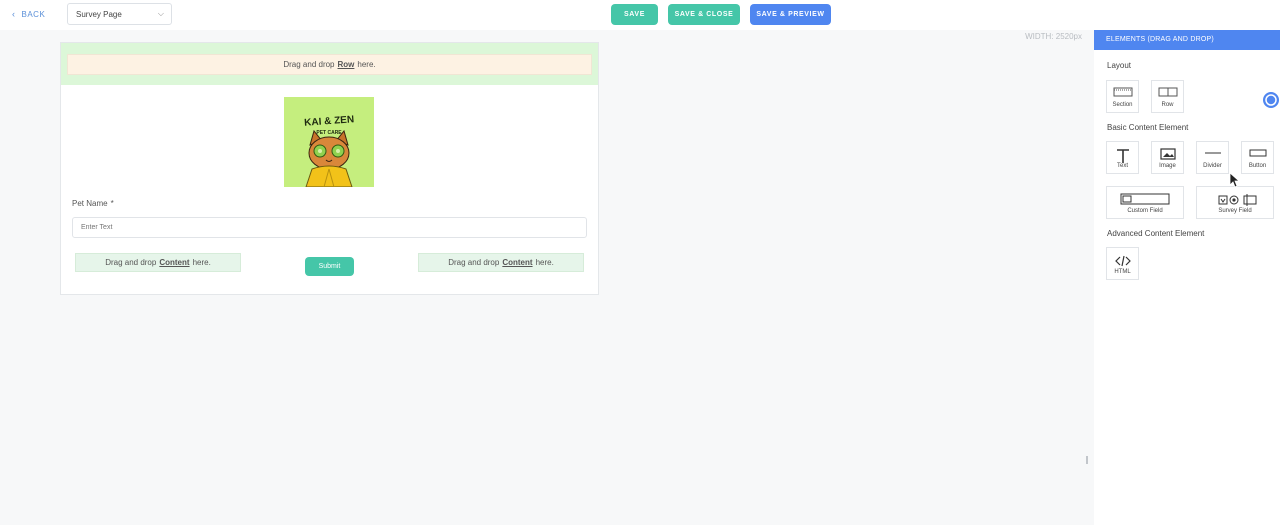  What do you see at coordinates (1119, 65) in the screenshot?
I see `layout-group-title: Layout` at bounding box center [1119, 65].